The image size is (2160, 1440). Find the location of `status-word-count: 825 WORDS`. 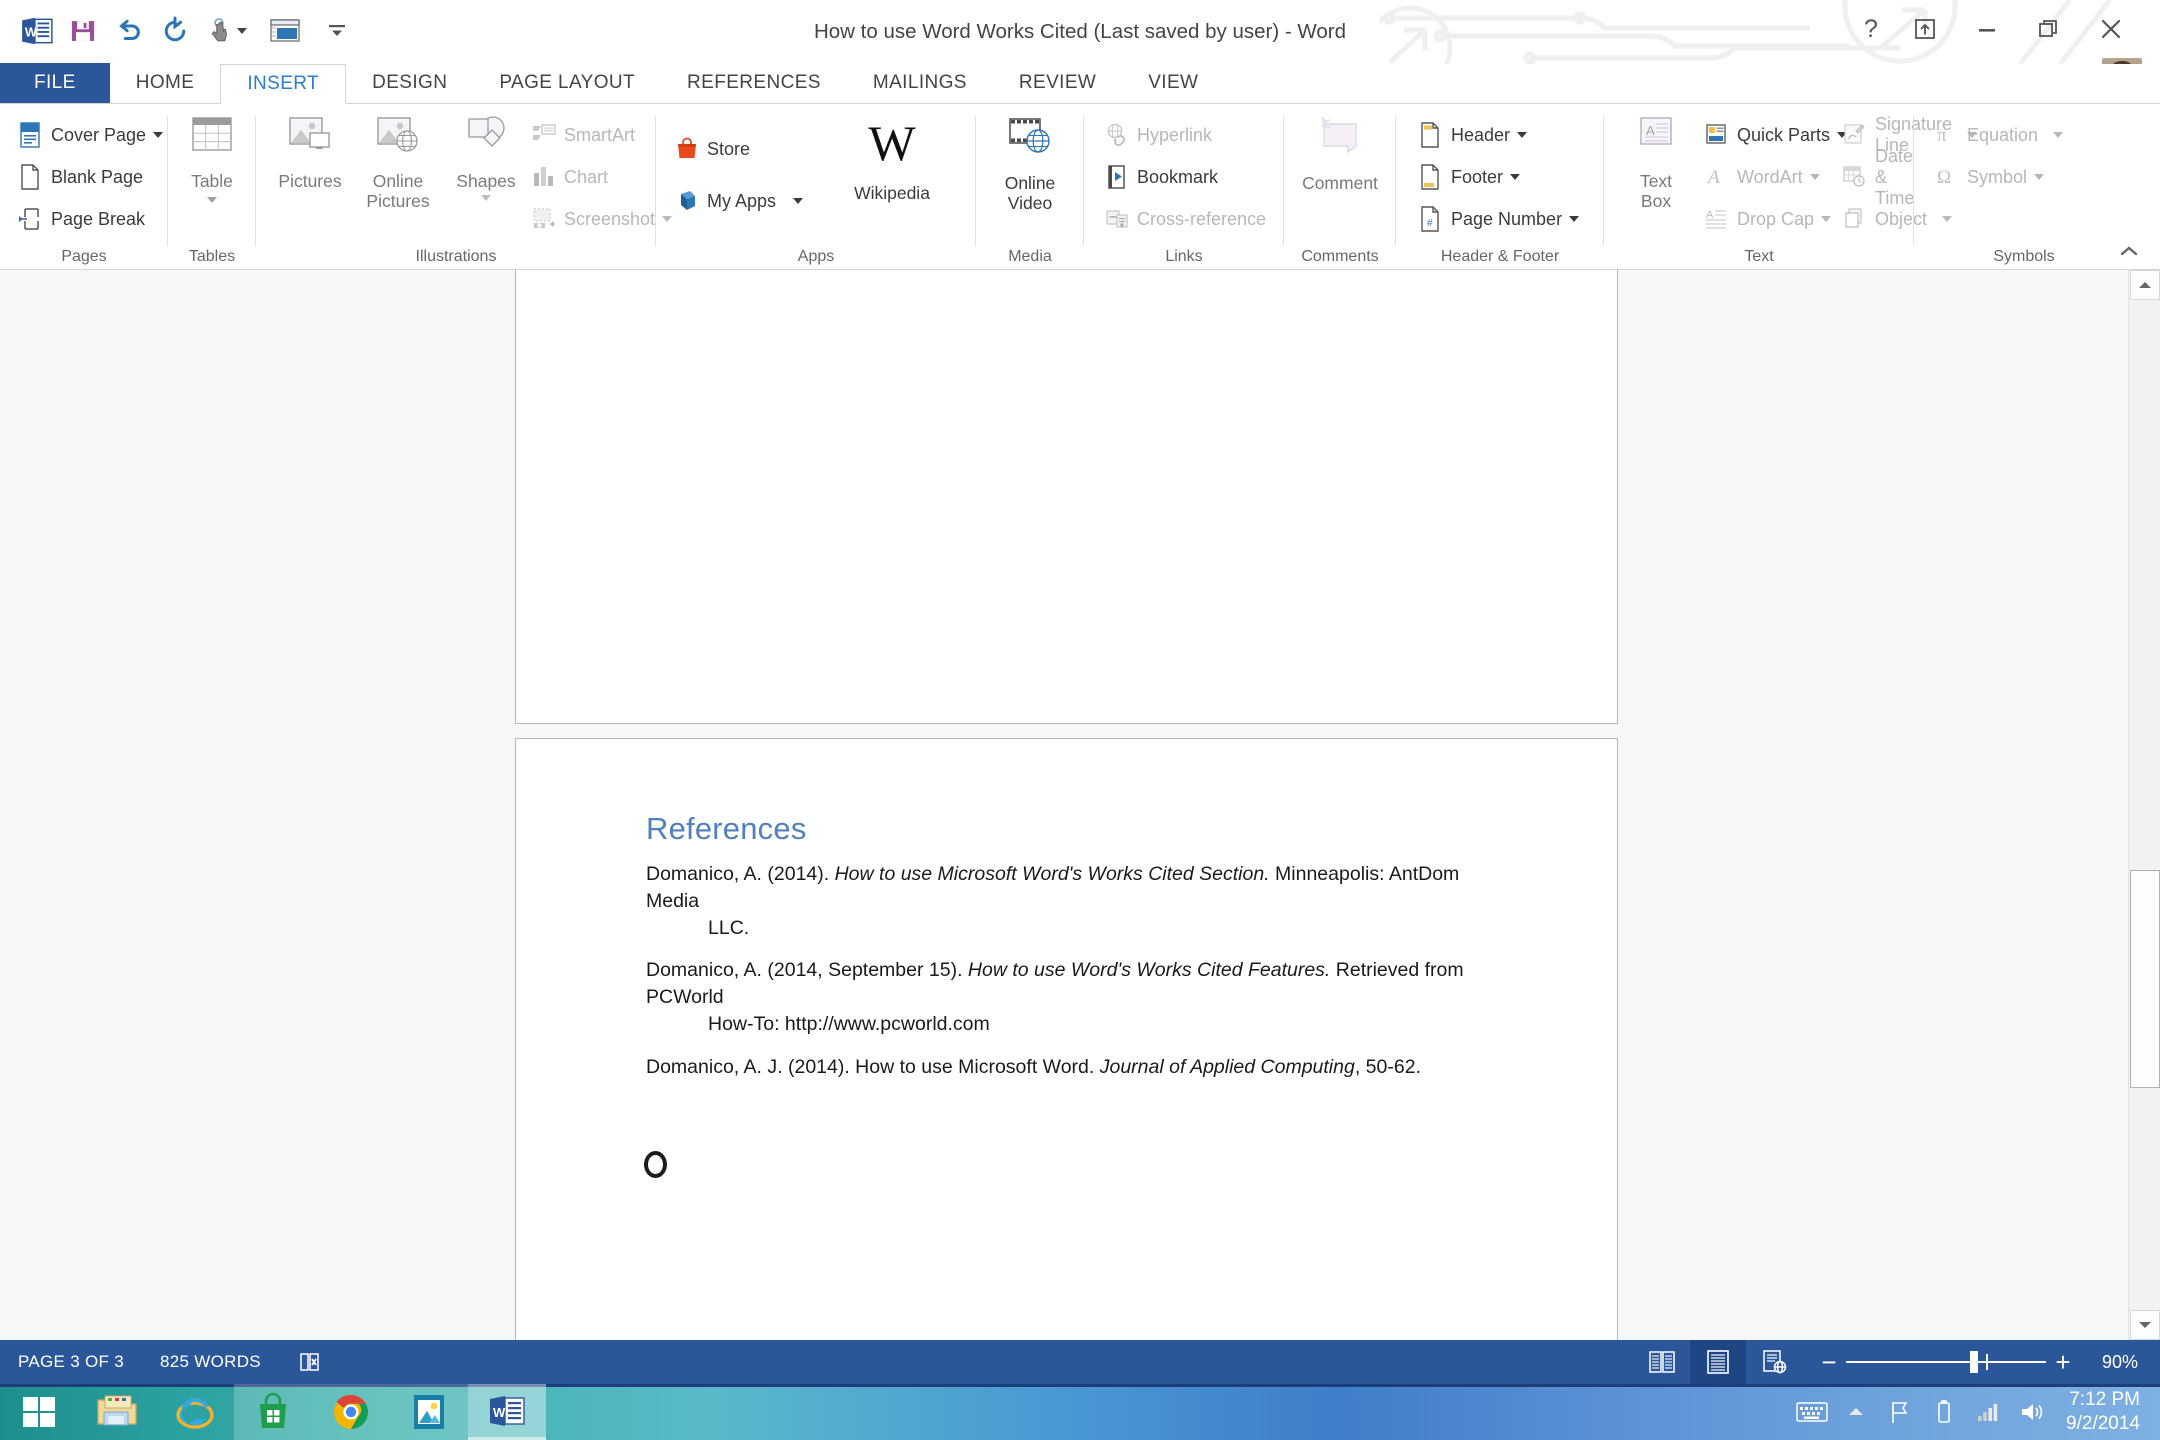

status-word-count: 825 WORDS is located at coordinates (210, 1362).